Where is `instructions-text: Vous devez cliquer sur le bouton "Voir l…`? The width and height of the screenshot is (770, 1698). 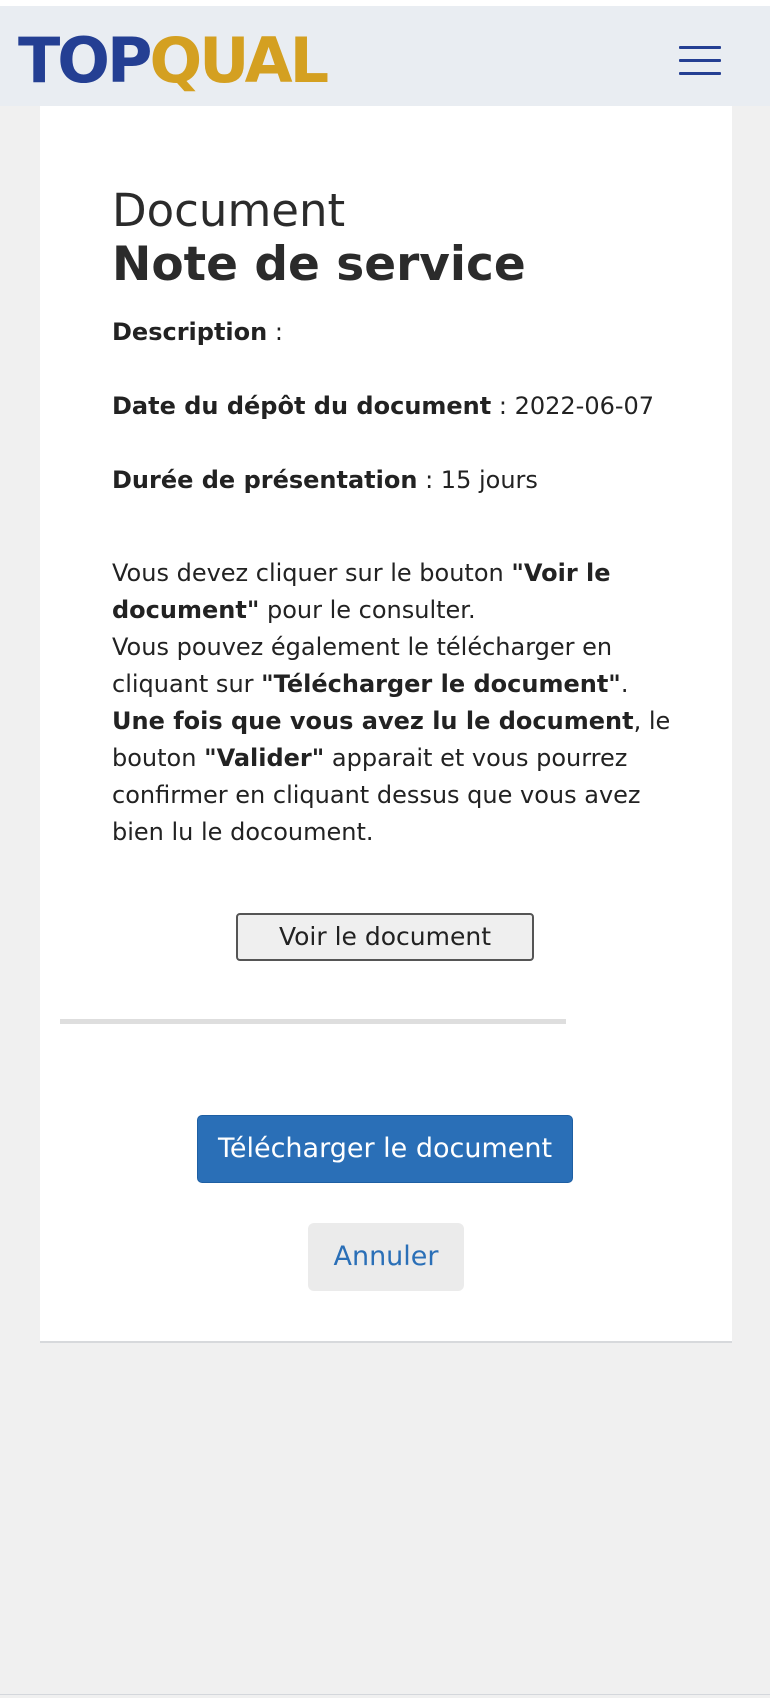 instructions-text: Vous devez cliquer sur le bouton "Voir l… is located at coordinates (392, 703).